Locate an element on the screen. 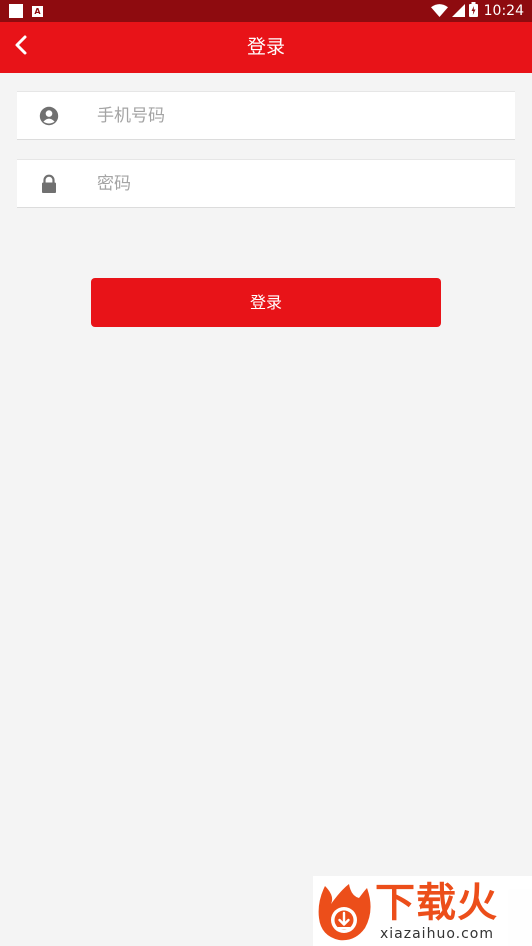 The width and height of the screenshot is (532, 946). login-button: 登录 is located at coordinates (266, 302).